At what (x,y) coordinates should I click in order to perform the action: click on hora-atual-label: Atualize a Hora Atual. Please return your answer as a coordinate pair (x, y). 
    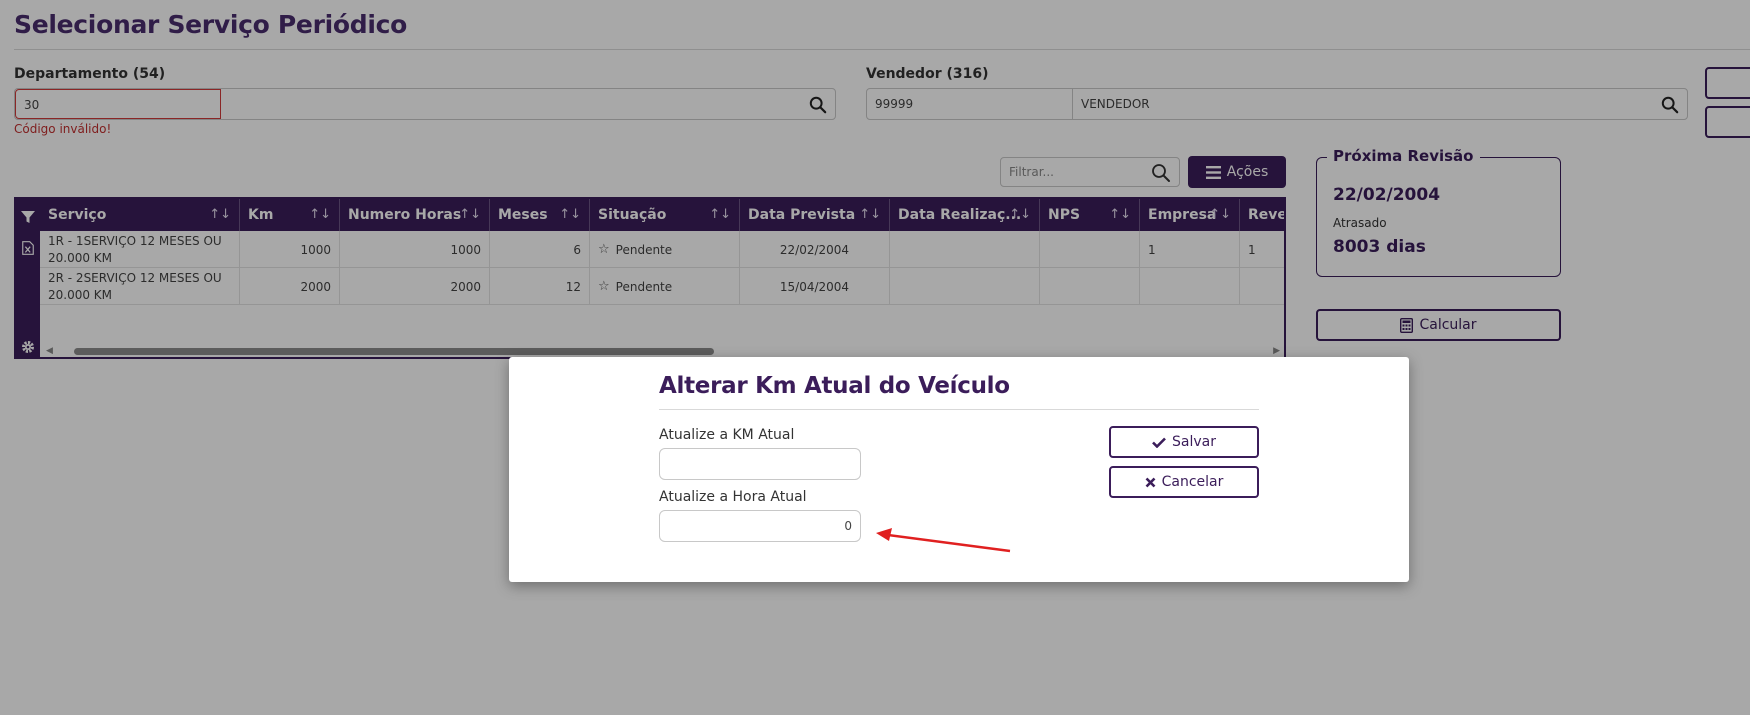
    Looking at the image, I should click on (733, 497).